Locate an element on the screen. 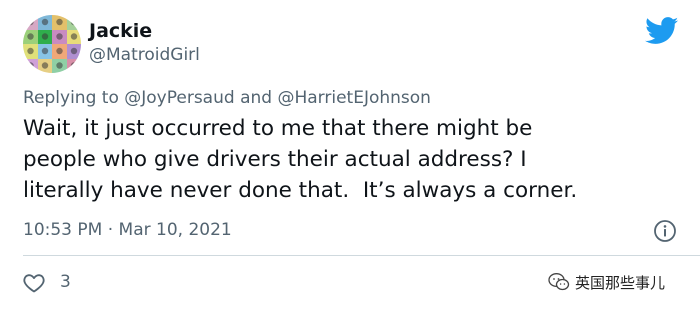 This screenshot has height=311, width=700. user-handle: @MatroidGirl is located at coordinates (144, 55).